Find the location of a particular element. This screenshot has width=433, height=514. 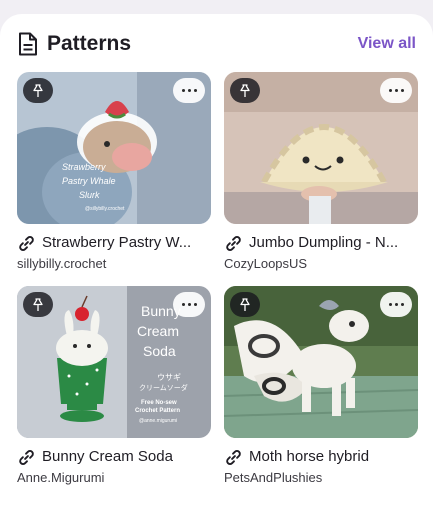

pattern-name-row: Bunny Cream Soda is located at coordinates (114, 457).